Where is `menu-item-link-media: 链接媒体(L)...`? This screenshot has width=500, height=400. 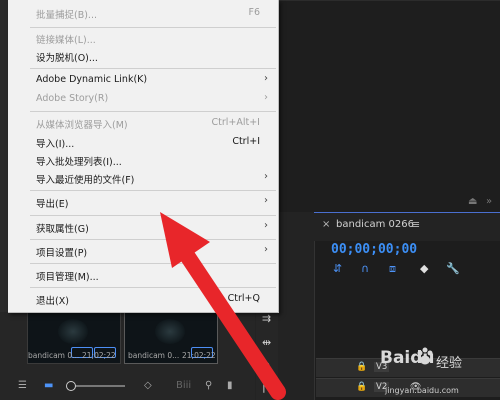 menu-item-link-media: 链接媒体(L)... is located at coordinates (143, 39).